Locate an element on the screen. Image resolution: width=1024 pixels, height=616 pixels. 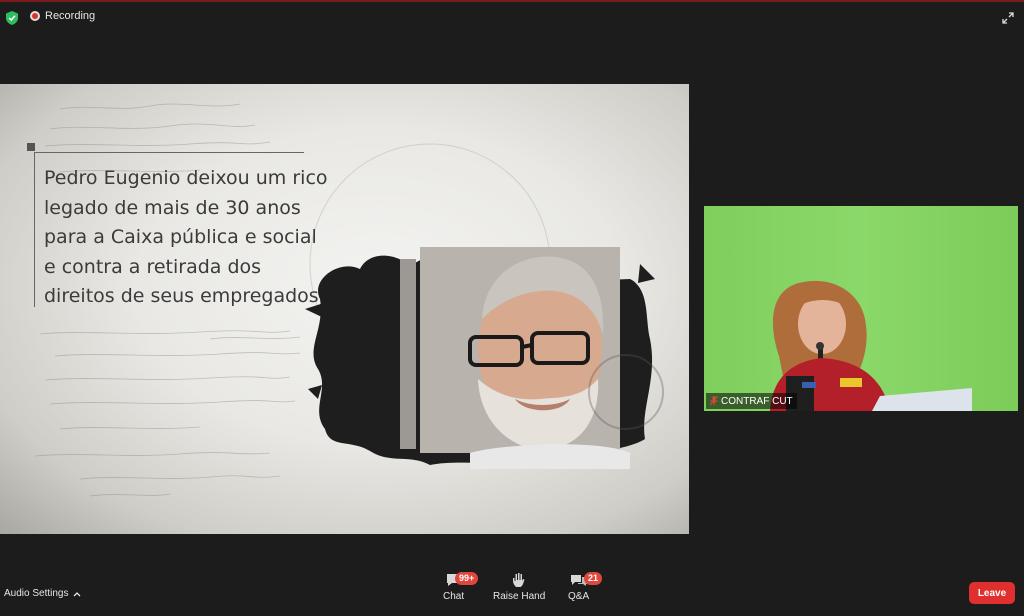
raise-hand-button: Raise Hand is located at coordinates (519, 587).